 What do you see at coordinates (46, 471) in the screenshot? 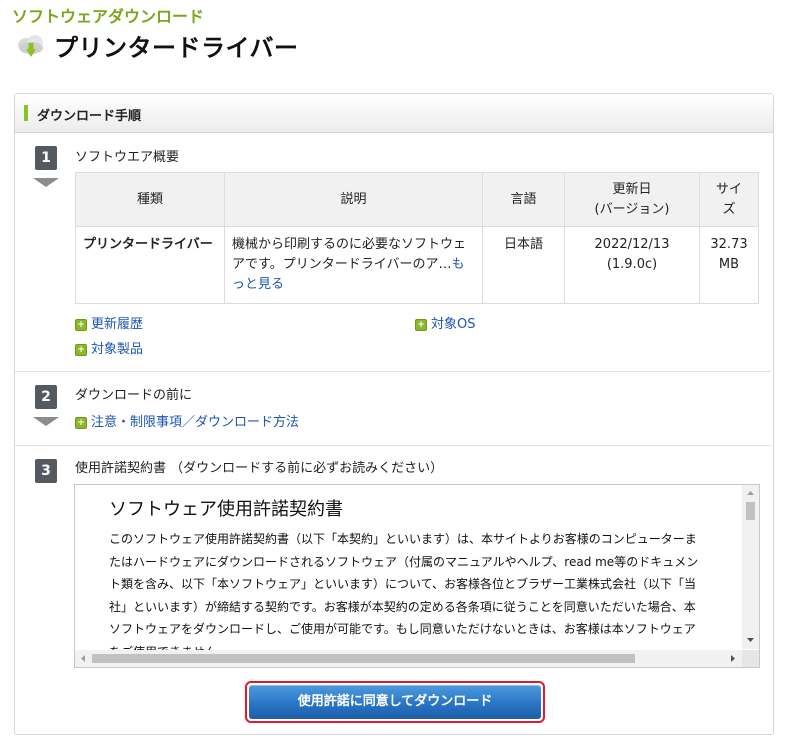
I see `step-3-number: 3` at bounding box center [46, 471].